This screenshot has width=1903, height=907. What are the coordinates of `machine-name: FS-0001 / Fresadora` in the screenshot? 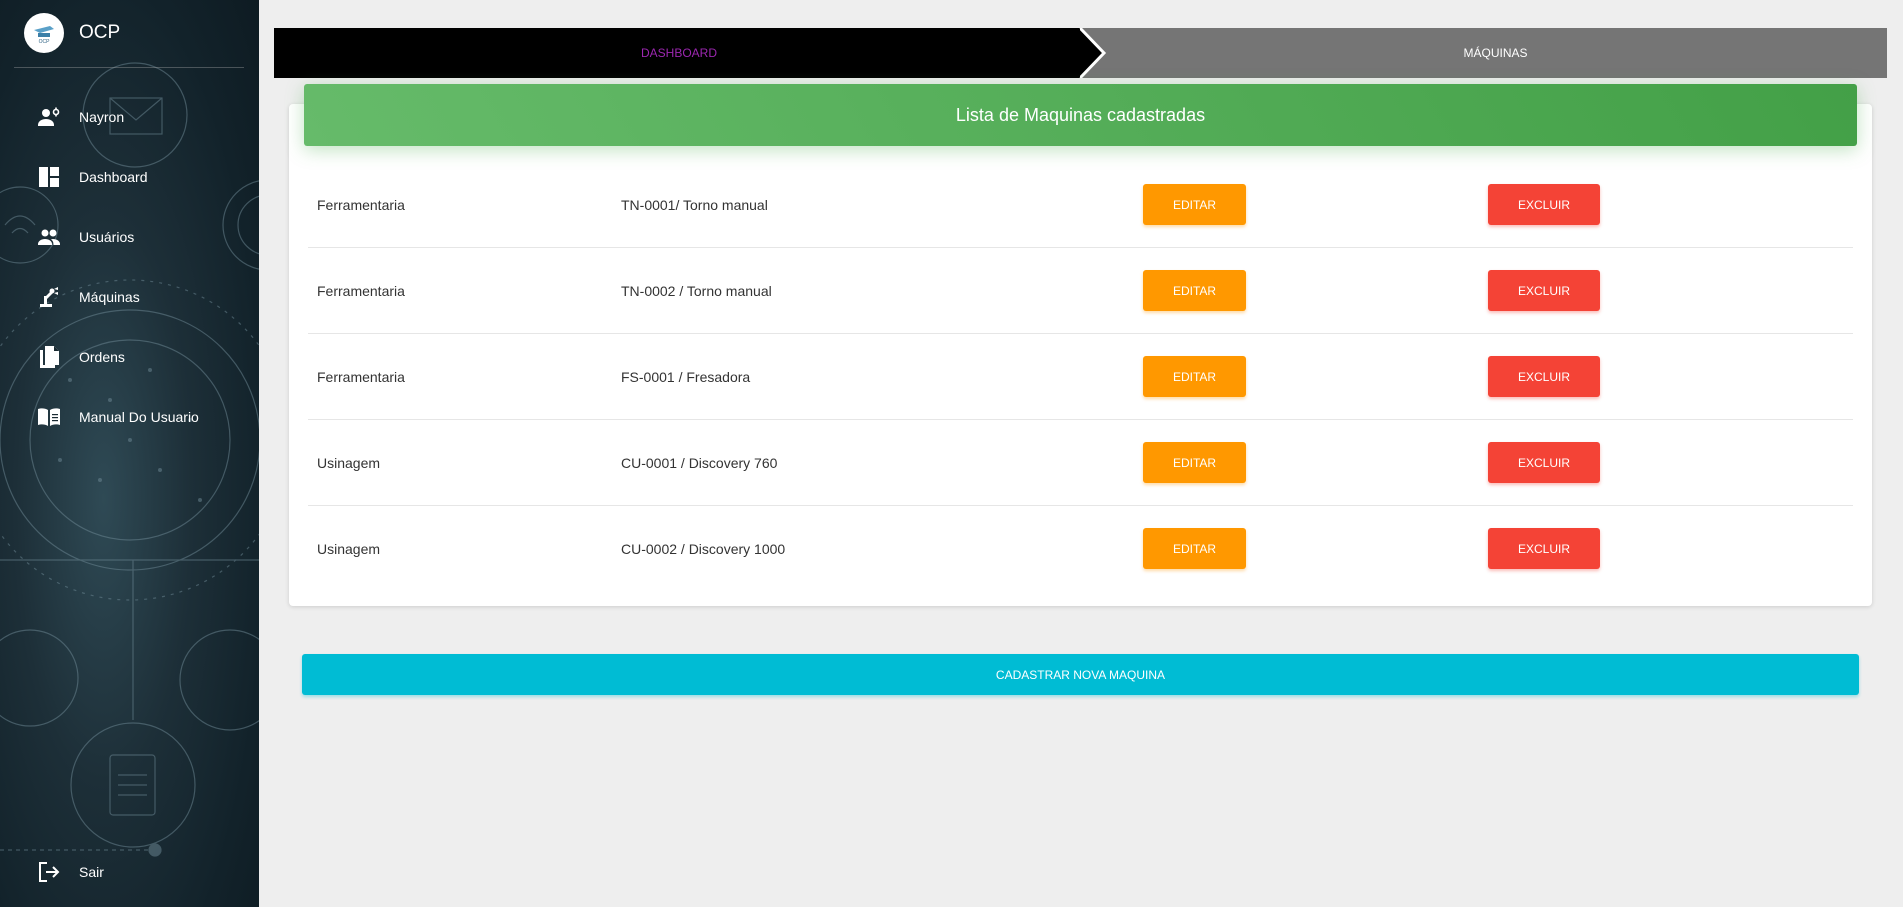 It's located at (686, 377).